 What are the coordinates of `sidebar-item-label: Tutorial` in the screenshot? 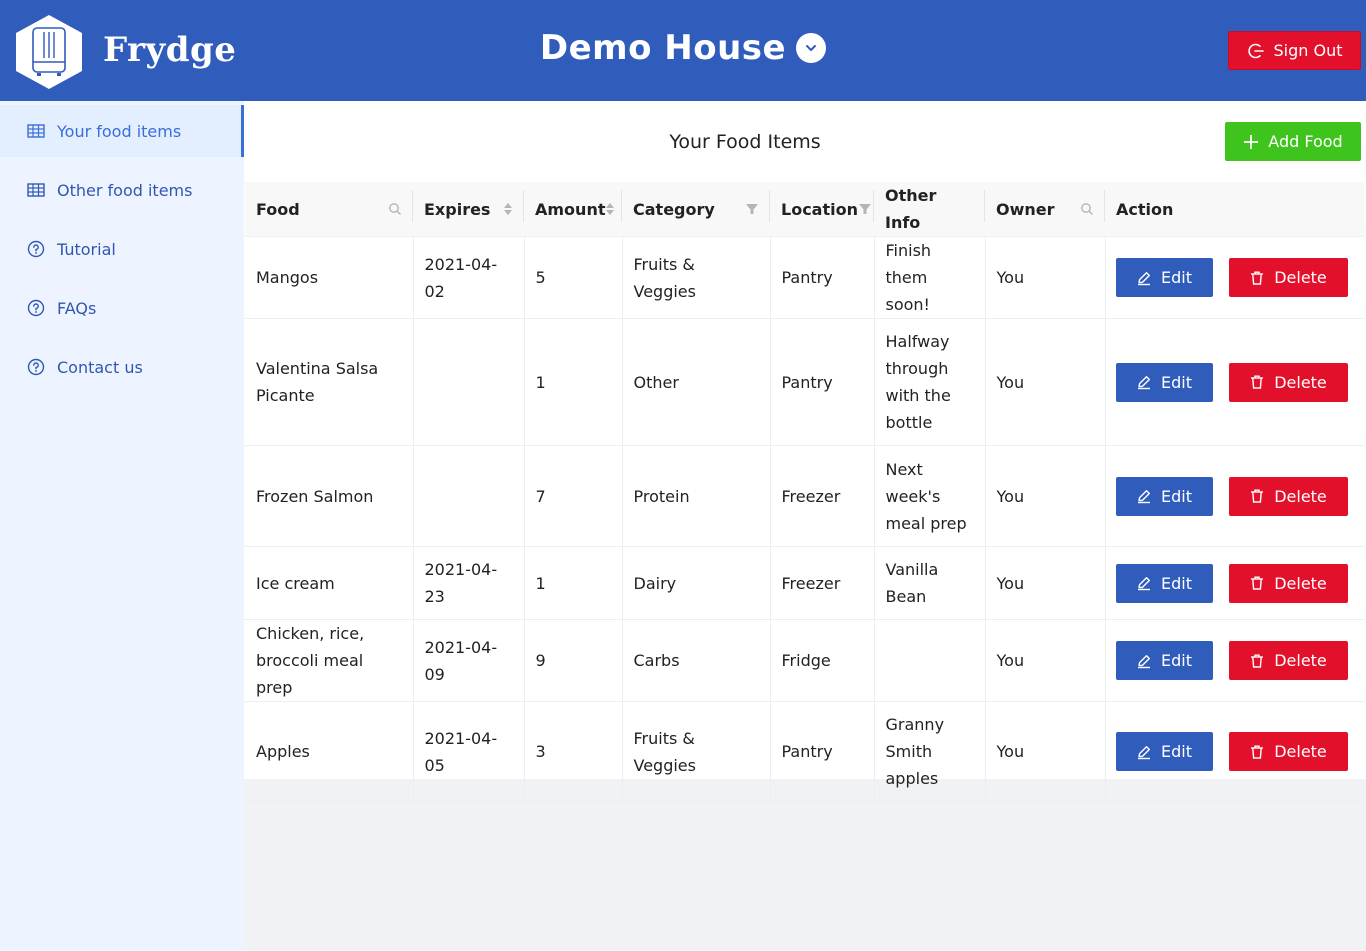 It's located at (86, 249).